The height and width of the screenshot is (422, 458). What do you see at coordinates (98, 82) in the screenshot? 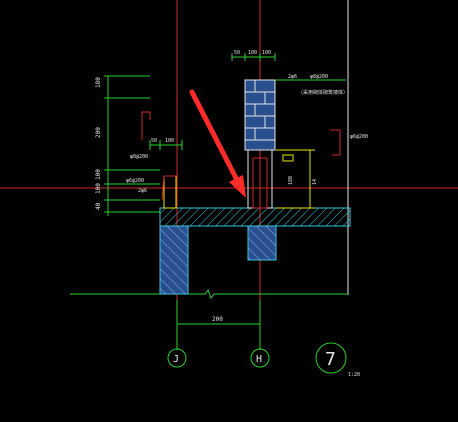
I see `left-dim-1: 180` at bounding box center [98, 82].